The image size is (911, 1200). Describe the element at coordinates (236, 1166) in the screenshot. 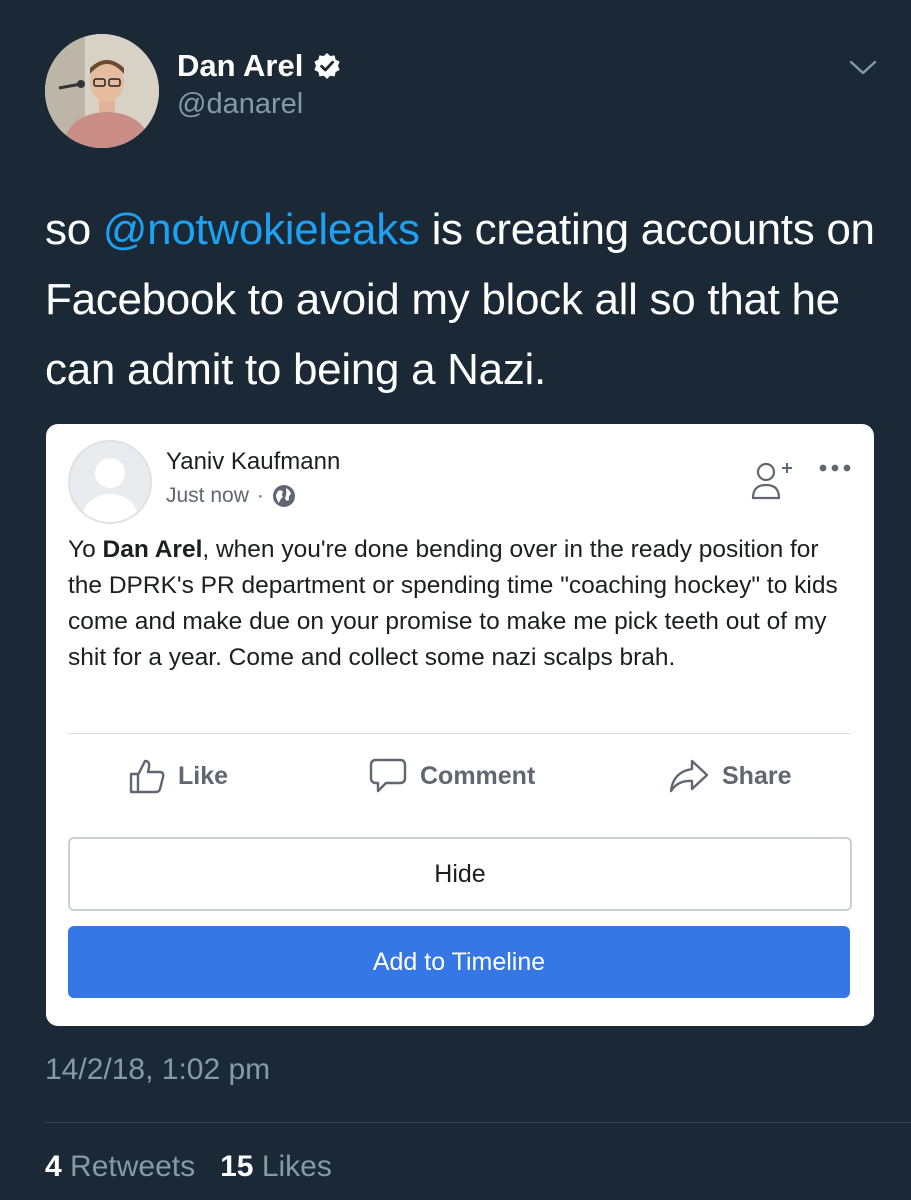

I see `likes-count: 15` at that location.